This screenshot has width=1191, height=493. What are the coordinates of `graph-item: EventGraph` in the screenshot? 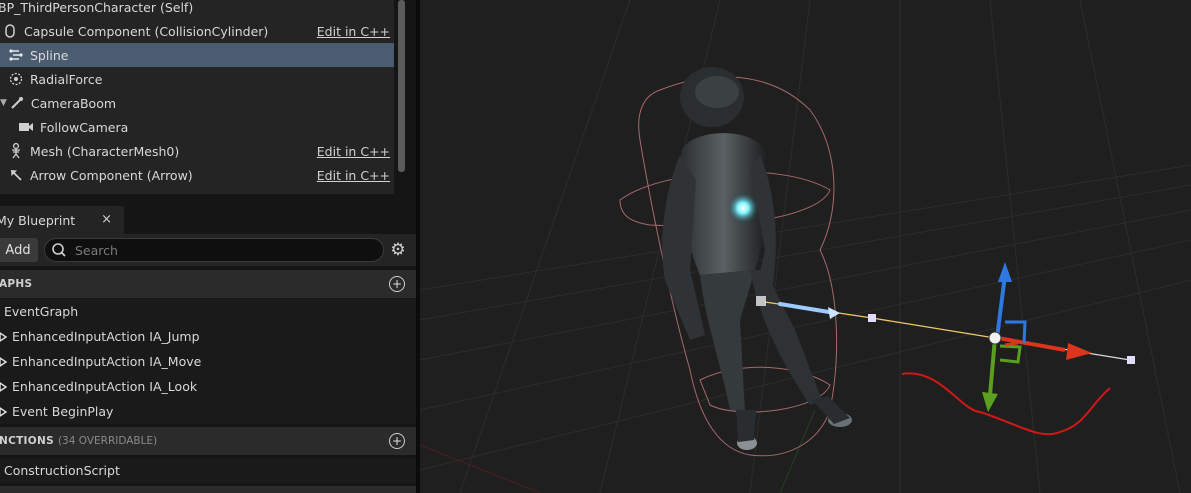 It's located at (208, 311).